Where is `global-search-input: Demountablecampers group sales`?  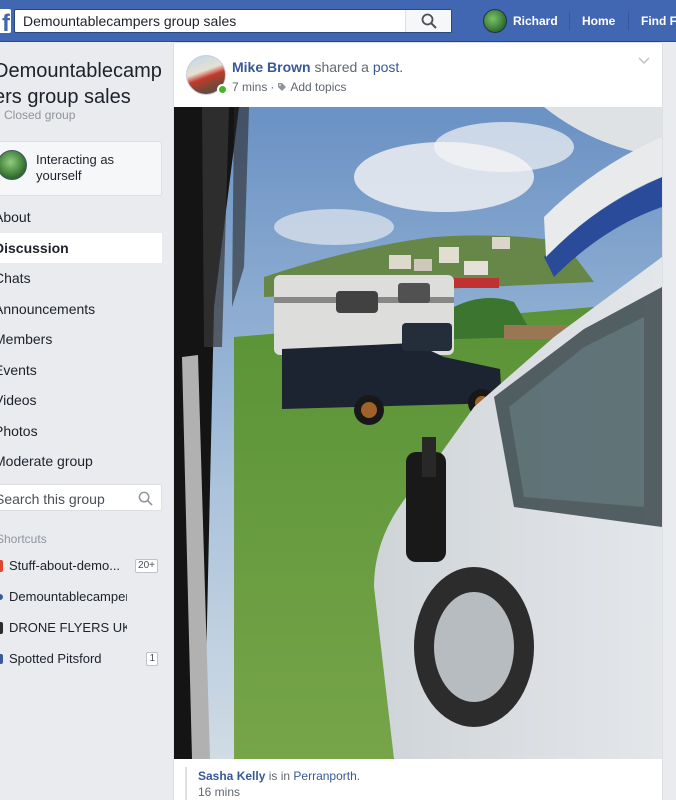
global-search-input: Demountablecampers group sales is located at coordinates (233, 21).